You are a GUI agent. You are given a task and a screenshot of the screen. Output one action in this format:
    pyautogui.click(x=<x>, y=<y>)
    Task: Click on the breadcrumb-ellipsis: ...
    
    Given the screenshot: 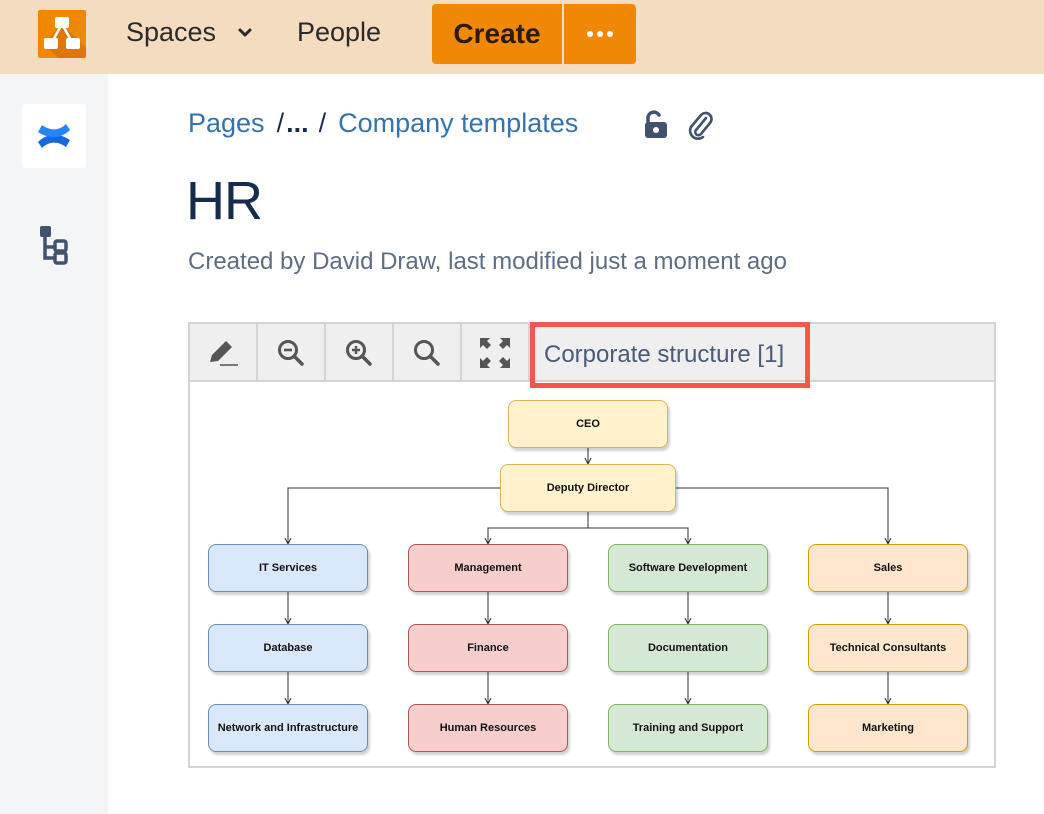 What is the action you would take?
    pyautogui.click(x=297, y=123)
    